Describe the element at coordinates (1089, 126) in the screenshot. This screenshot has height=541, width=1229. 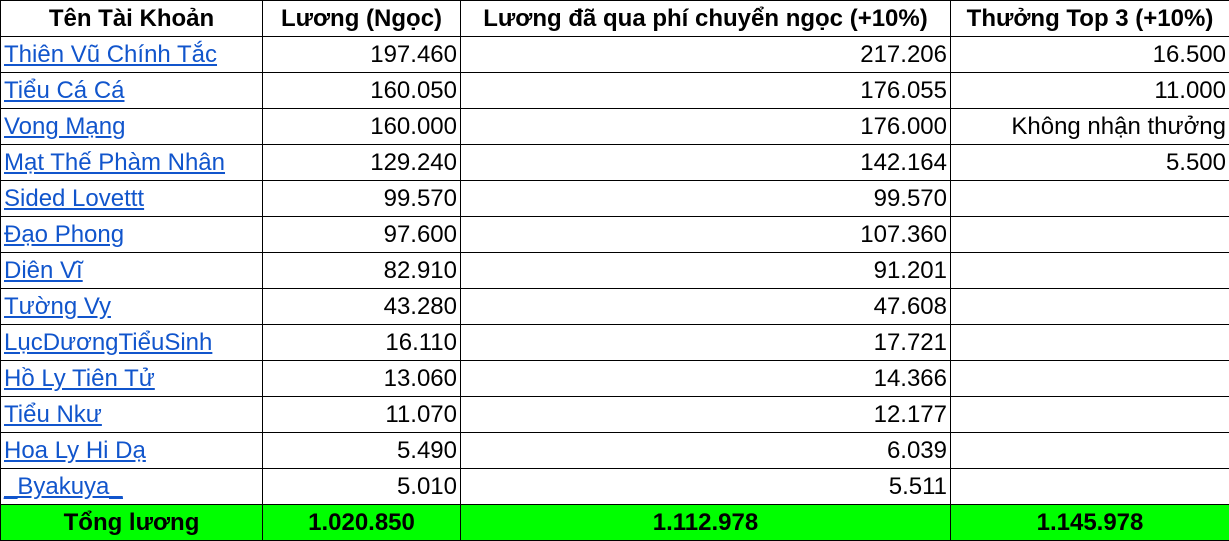
I see `bonus-cell: Không nhận thưởng` at that location.